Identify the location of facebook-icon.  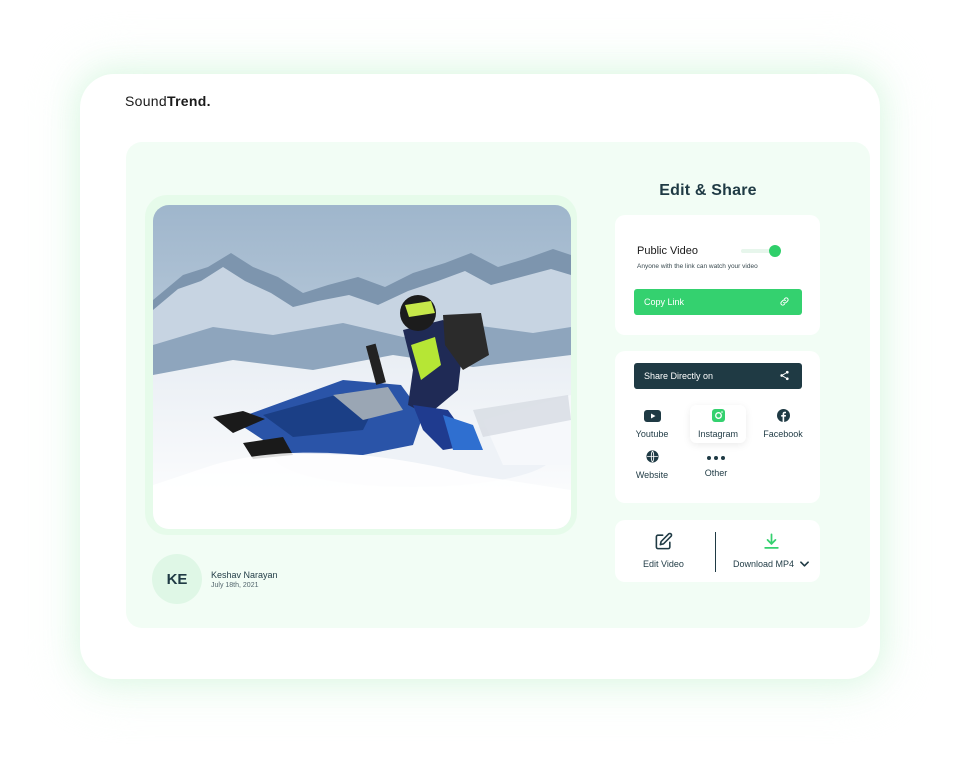
(783, 416).